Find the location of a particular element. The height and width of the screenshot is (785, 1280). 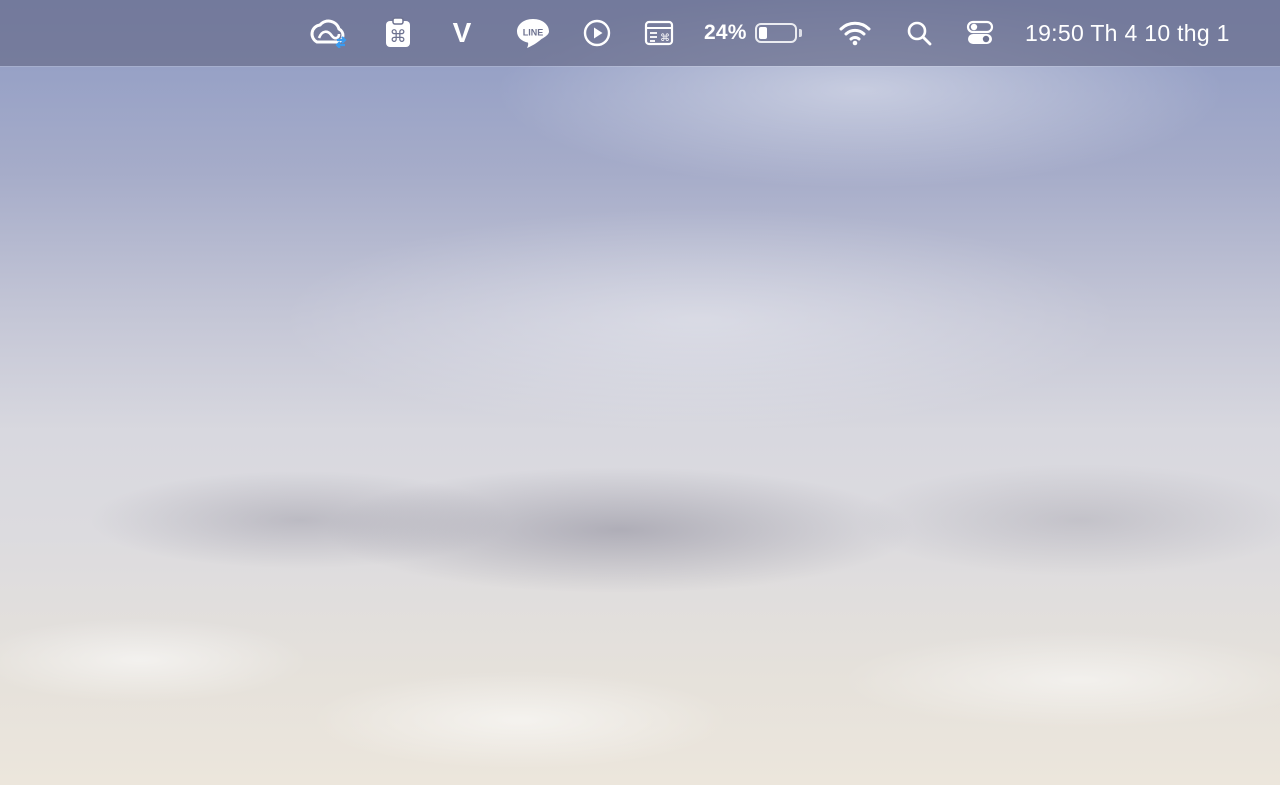

command-clipboard-icon: ⌘ is located at coordinates (398, 33).